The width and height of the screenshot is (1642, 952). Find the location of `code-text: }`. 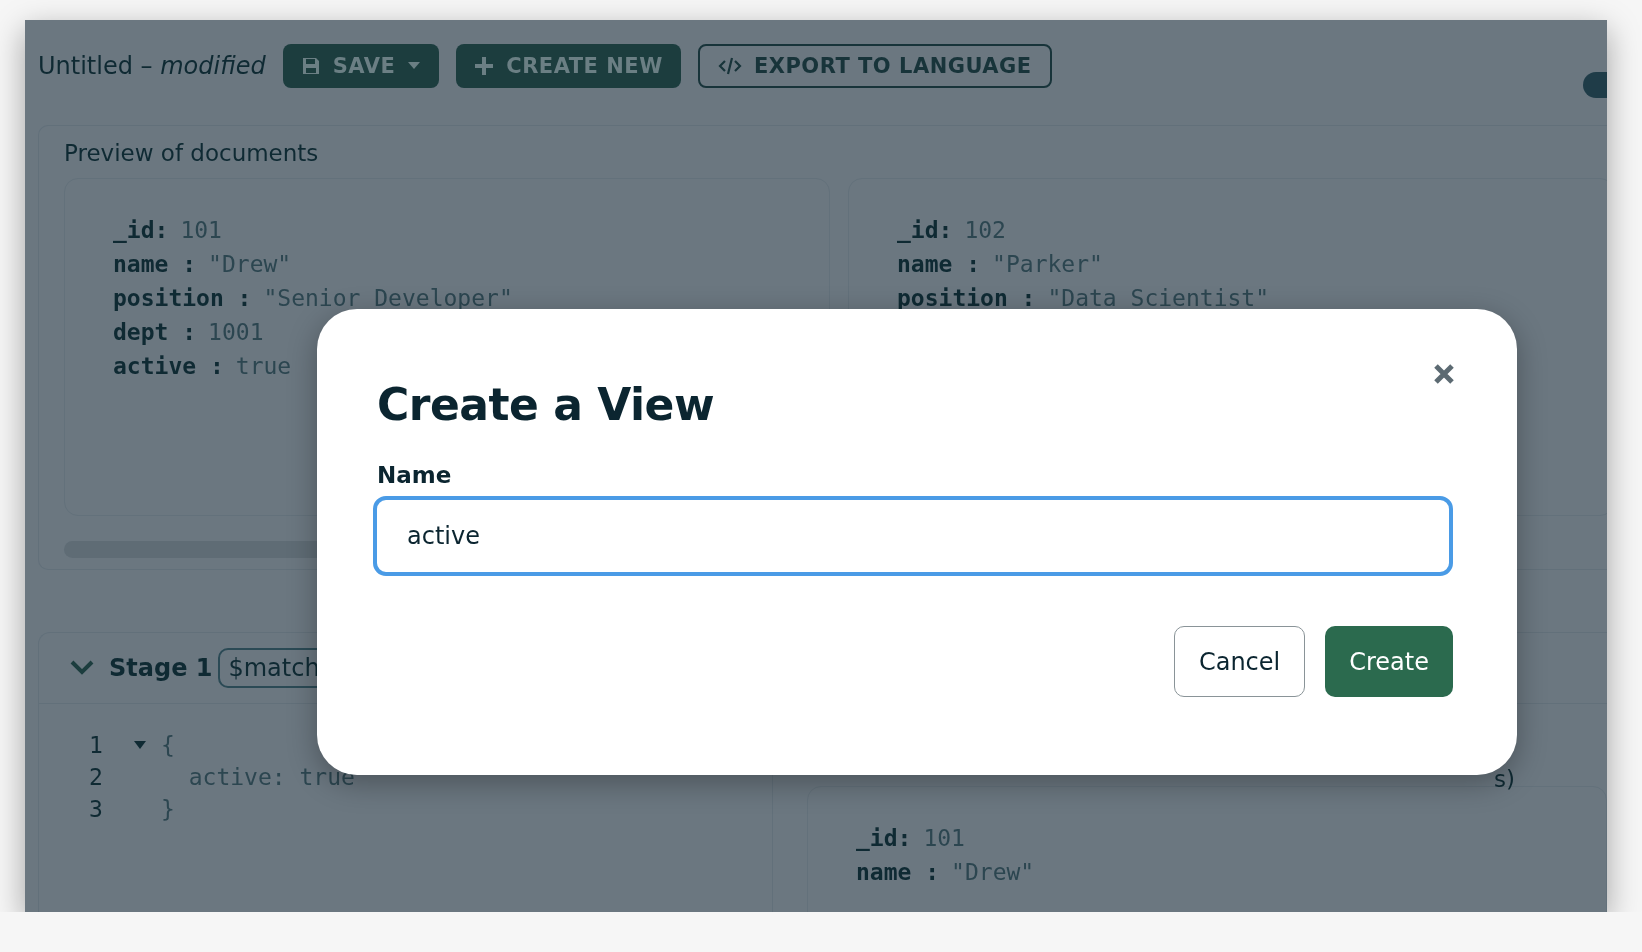

code-text: } is located at coordinates (168, 809).